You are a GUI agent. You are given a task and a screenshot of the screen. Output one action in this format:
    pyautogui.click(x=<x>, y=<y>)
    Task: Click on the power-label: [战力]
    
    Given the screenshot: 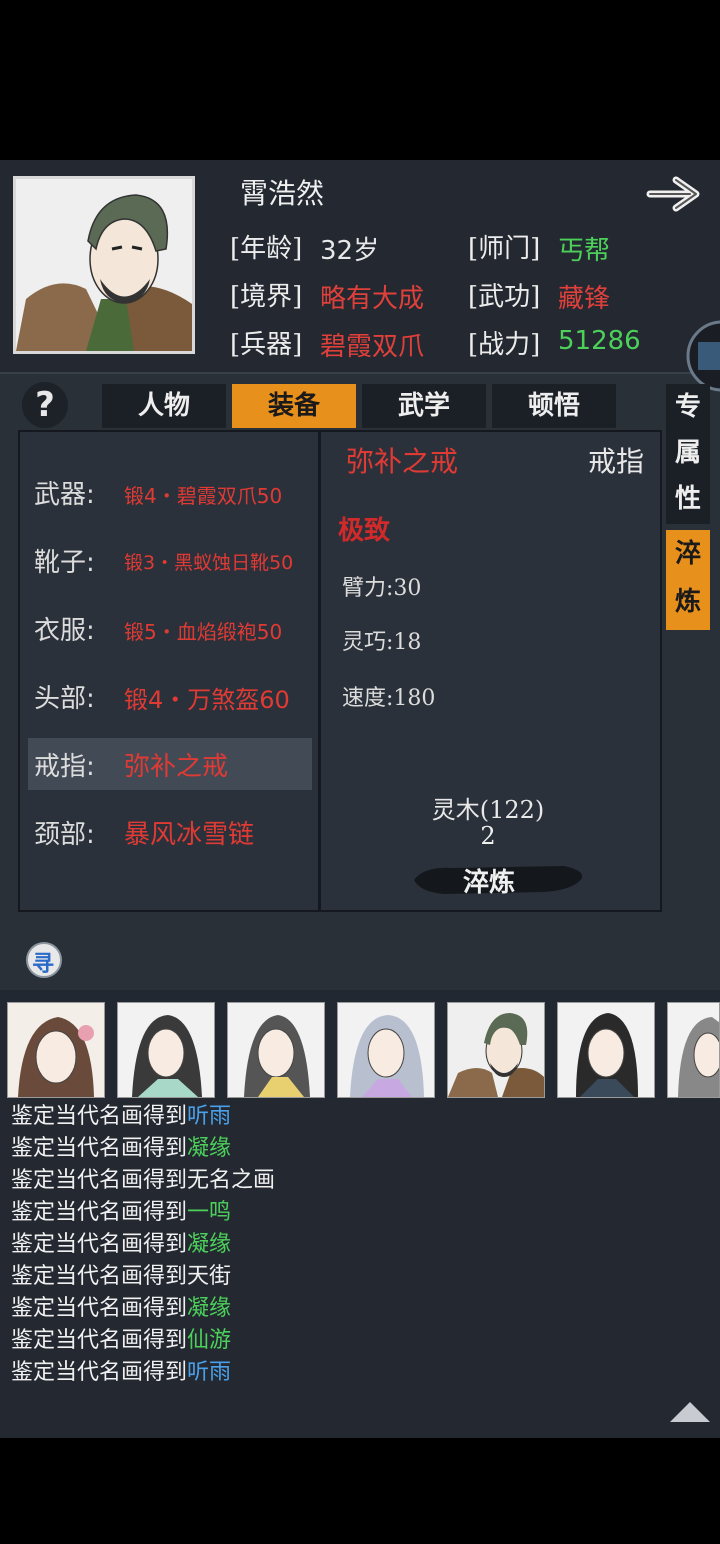 What is the action you would take?
    pyautogui.click(x=504, y=345)
    